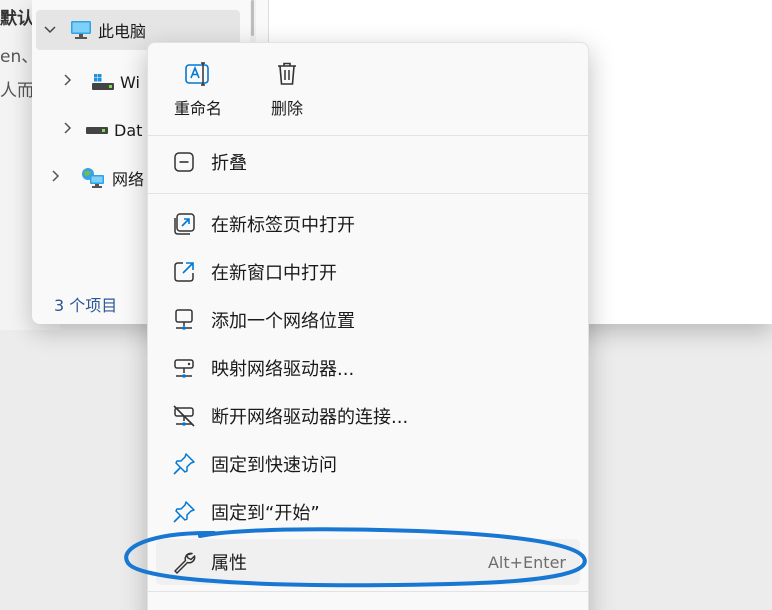  I want to click on rename-icon, so click(198, 74).